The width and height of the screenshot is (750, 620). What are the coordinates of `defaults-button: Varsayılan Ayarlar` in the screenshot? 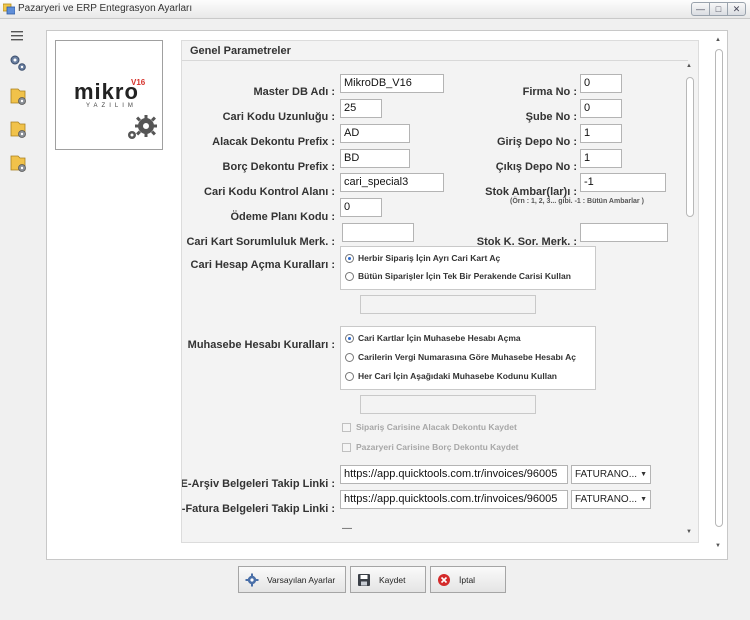 It's located at (292, 579).